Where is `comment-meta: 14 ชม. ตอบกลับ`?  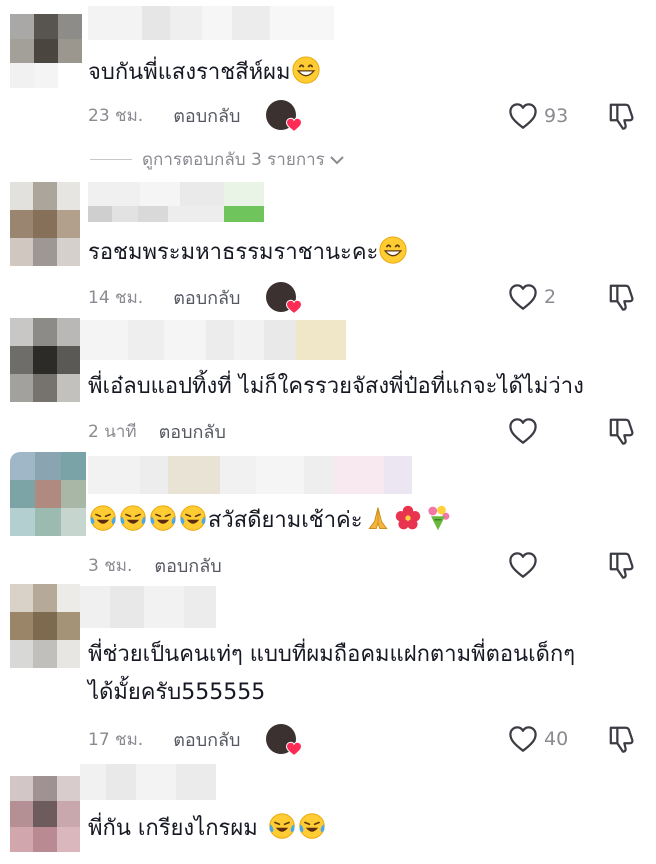 comment-meta: 14 ชม. ตอบกลับ is located at coordinates (192, 297).